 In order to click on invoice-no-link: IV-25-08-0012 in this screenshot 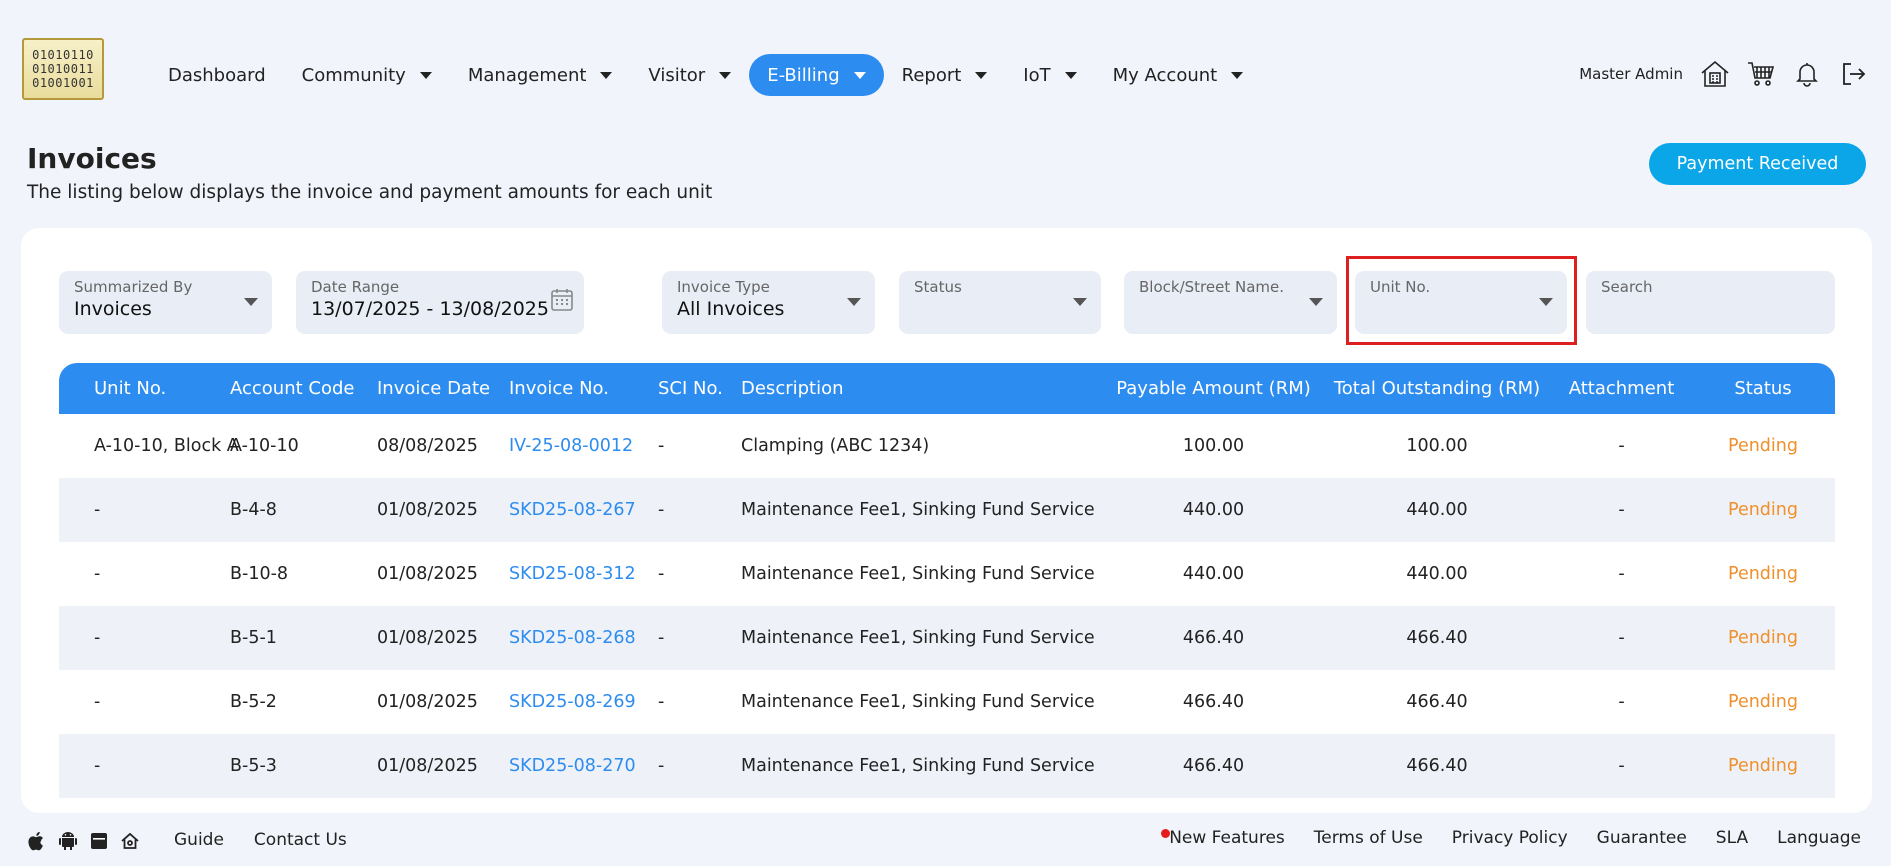, I will do `click(571, 446)`.